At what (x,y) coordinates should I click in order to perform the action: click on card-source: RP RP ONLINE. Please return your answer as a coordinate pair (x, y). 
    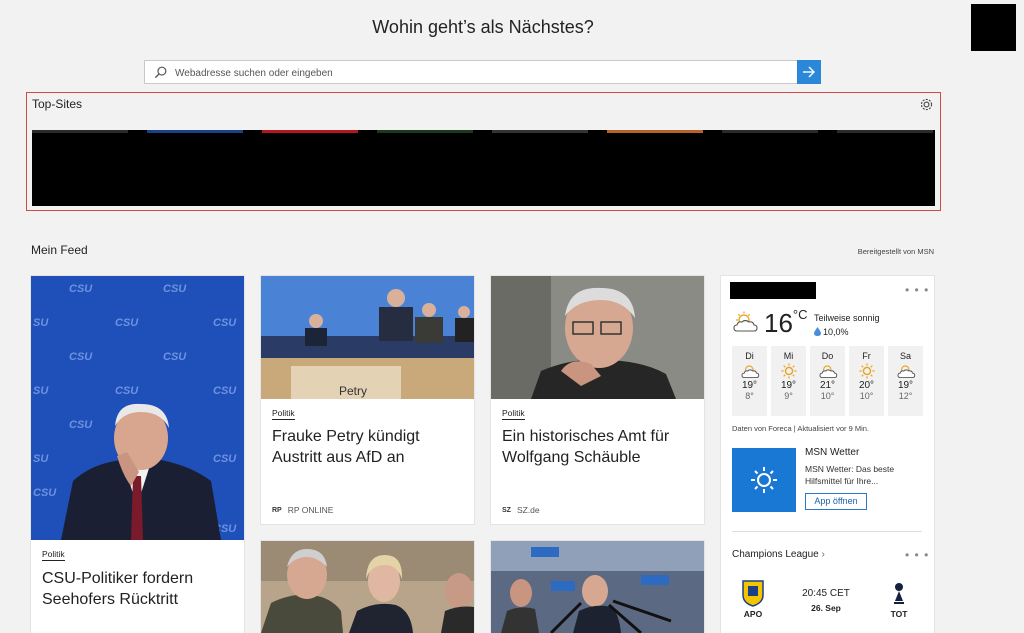
    Looking at the image, I should click on (302, 510).